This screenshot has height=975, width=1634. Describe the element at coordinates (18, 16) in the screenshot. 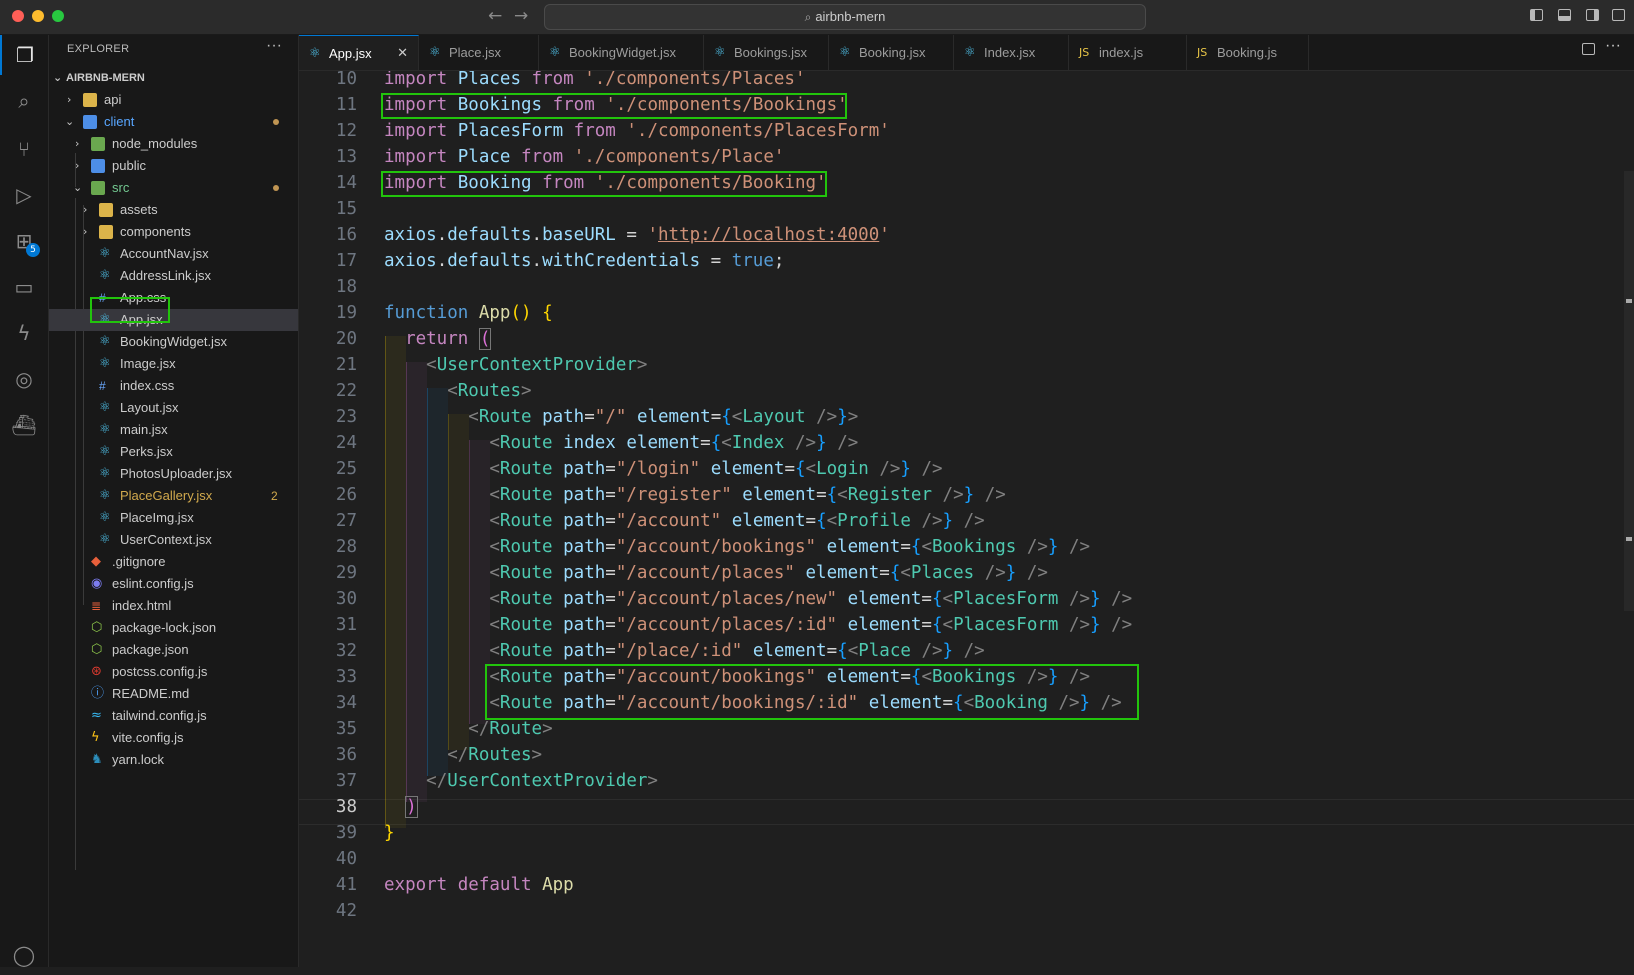

I see `close-window-button` at that location.